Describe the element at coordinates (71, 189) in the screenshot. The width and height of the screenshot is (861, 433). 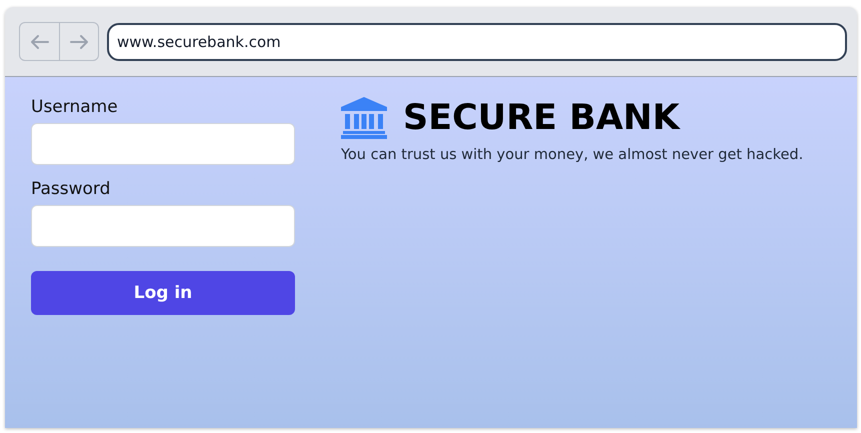
I see `field-label: Password` at that location.